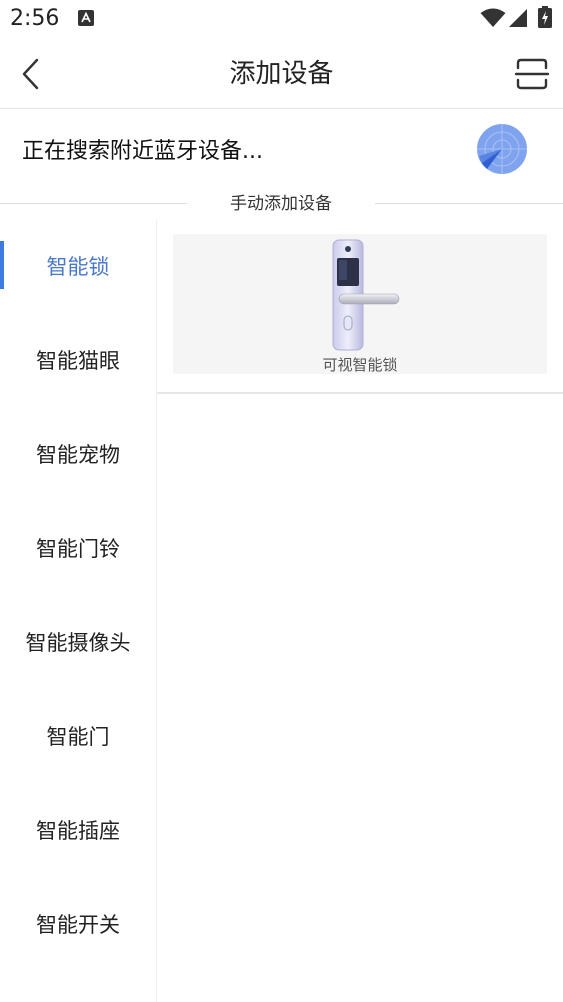  I want to click on battery-icon, so click(545, 17).